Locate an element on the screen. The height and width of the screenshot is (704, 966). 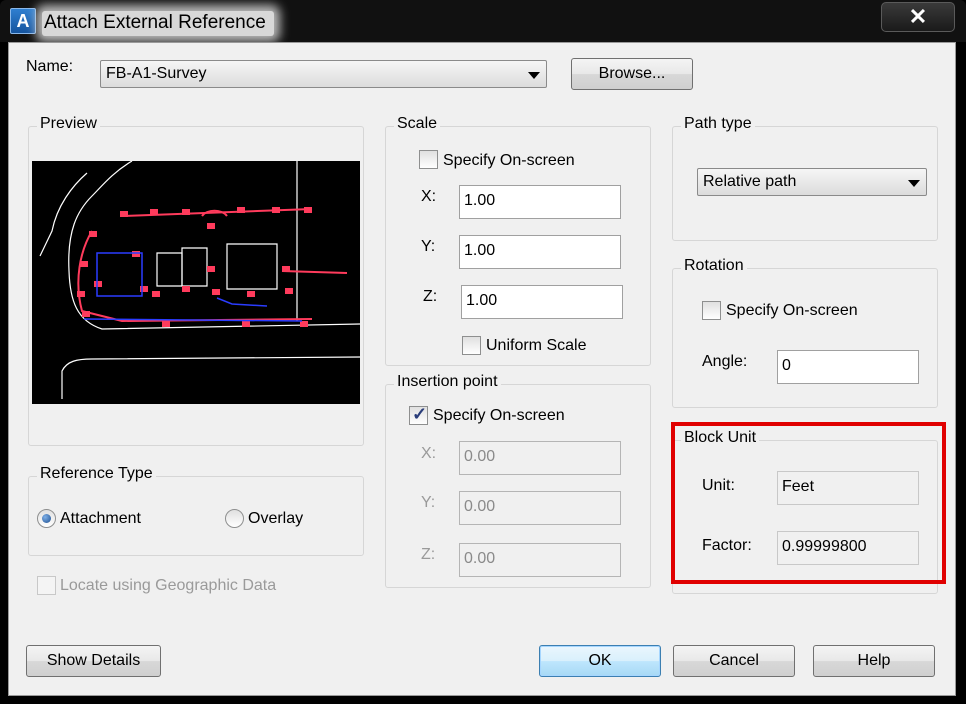
autocad-app-icon: A is located at coordinates (23, 21).